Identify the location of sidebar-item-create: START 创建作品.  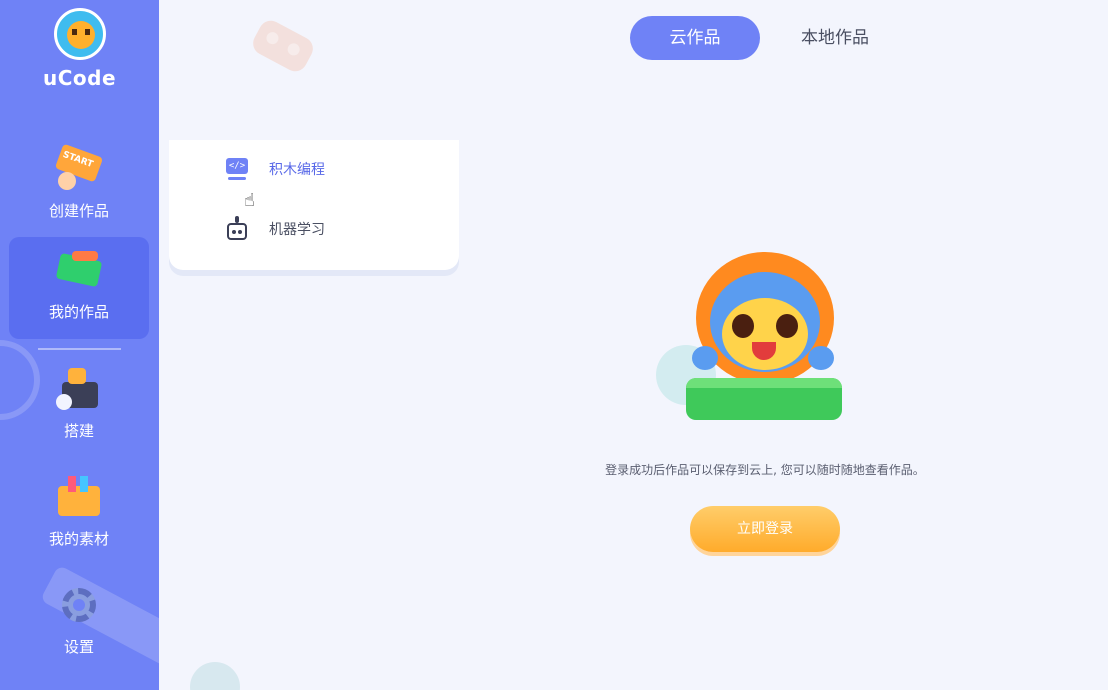
(79, 187).